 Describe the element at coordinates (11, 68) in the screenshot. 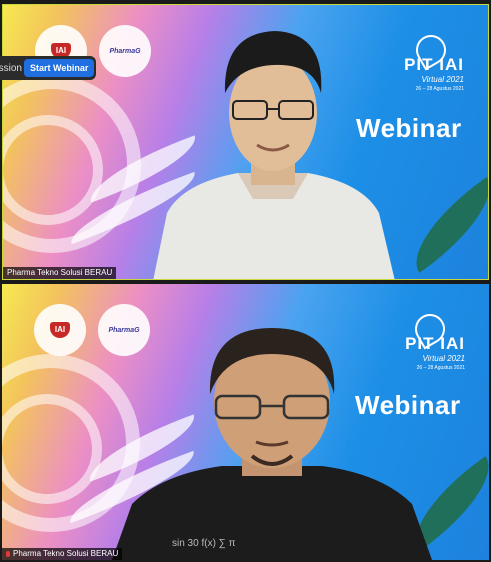

I see `session-label: Session` at that location.